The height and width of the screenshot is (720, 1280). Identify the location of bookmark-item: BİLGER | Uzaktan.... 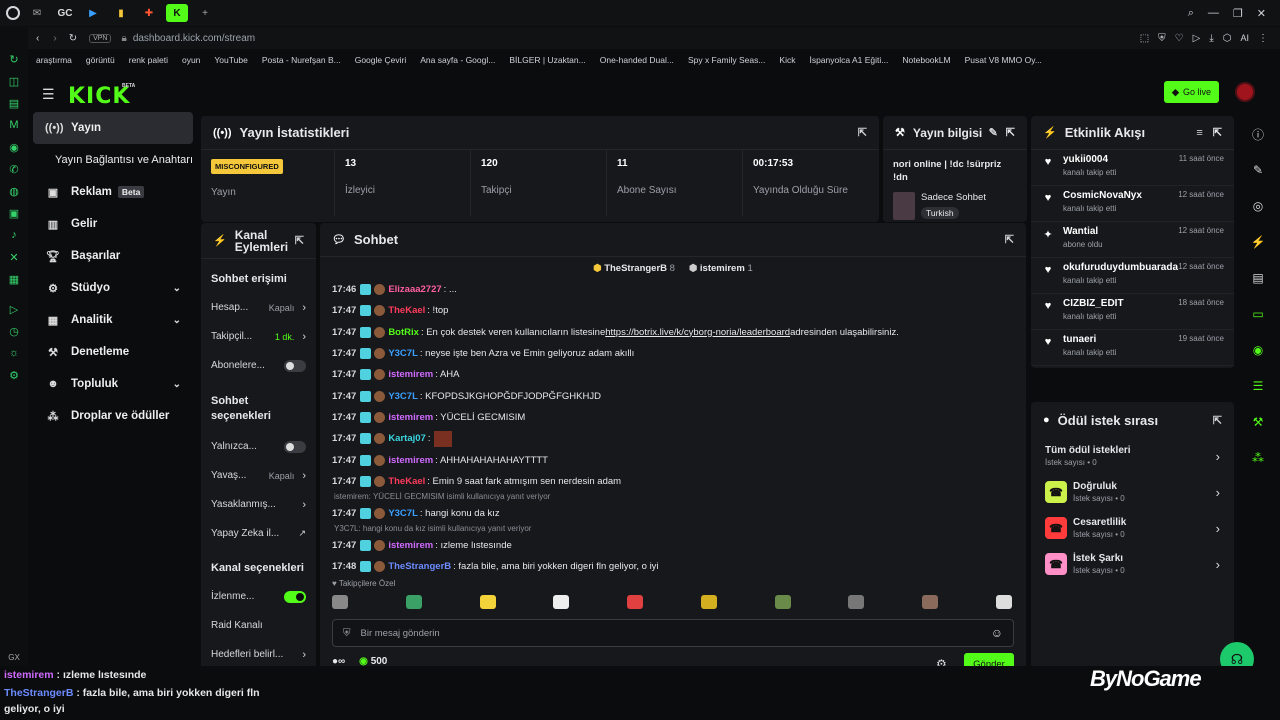
(547, 60).